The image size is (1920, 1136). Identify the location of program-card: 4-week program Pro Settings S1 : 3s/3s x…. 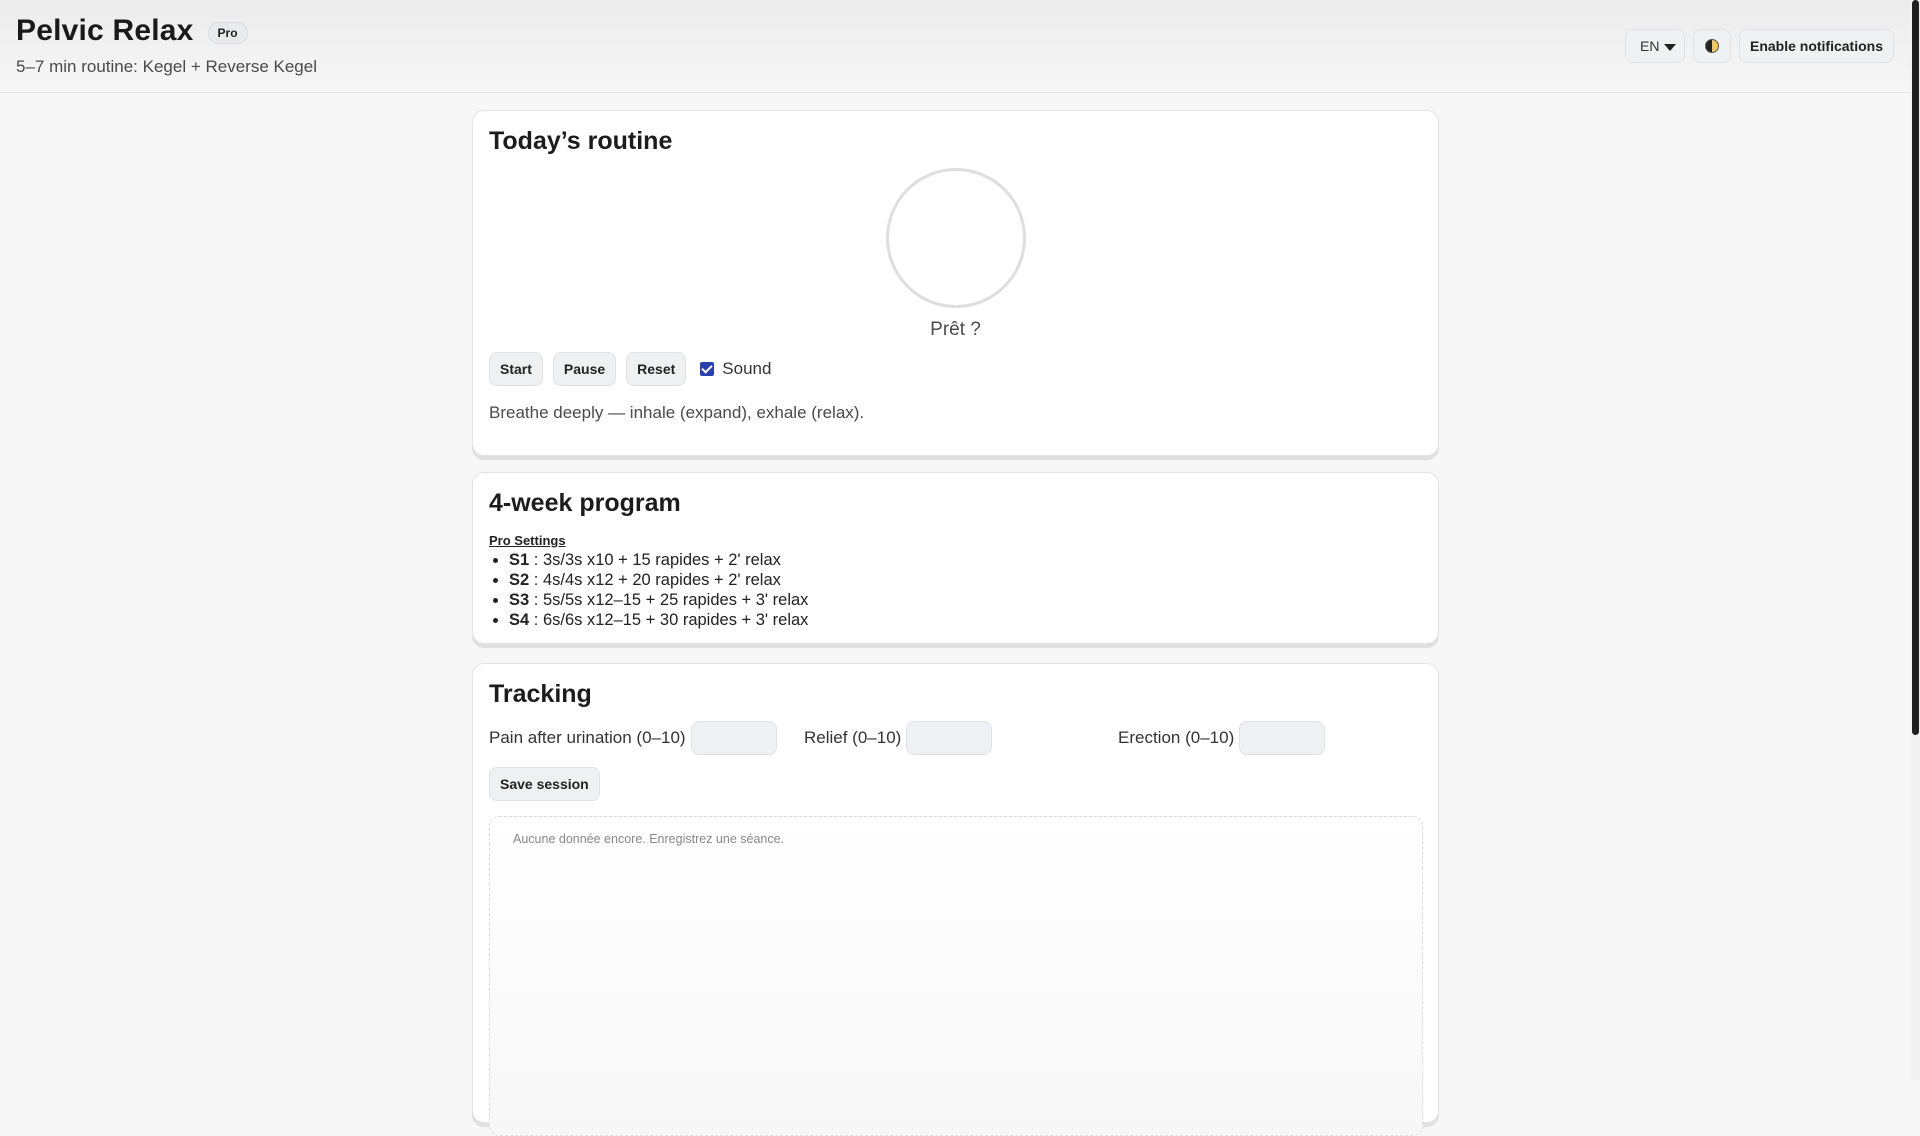
(955, 558).